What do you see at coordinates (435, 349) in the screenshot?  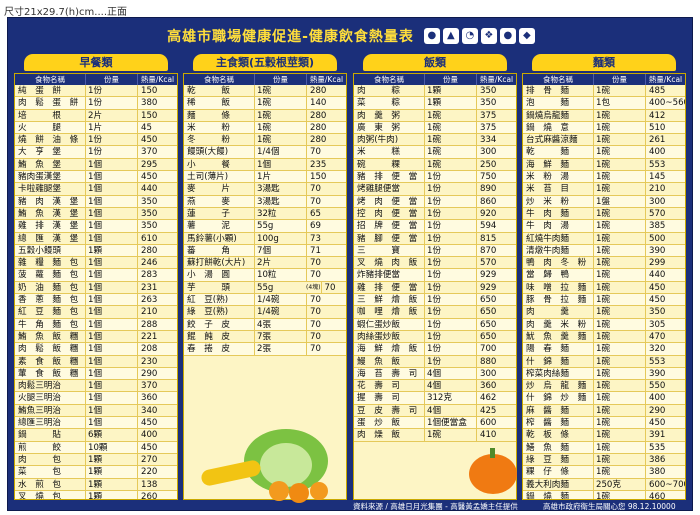 I see `table-row: 海 鮮 燴 飯 1份 700` at bounding box center [435, 349].